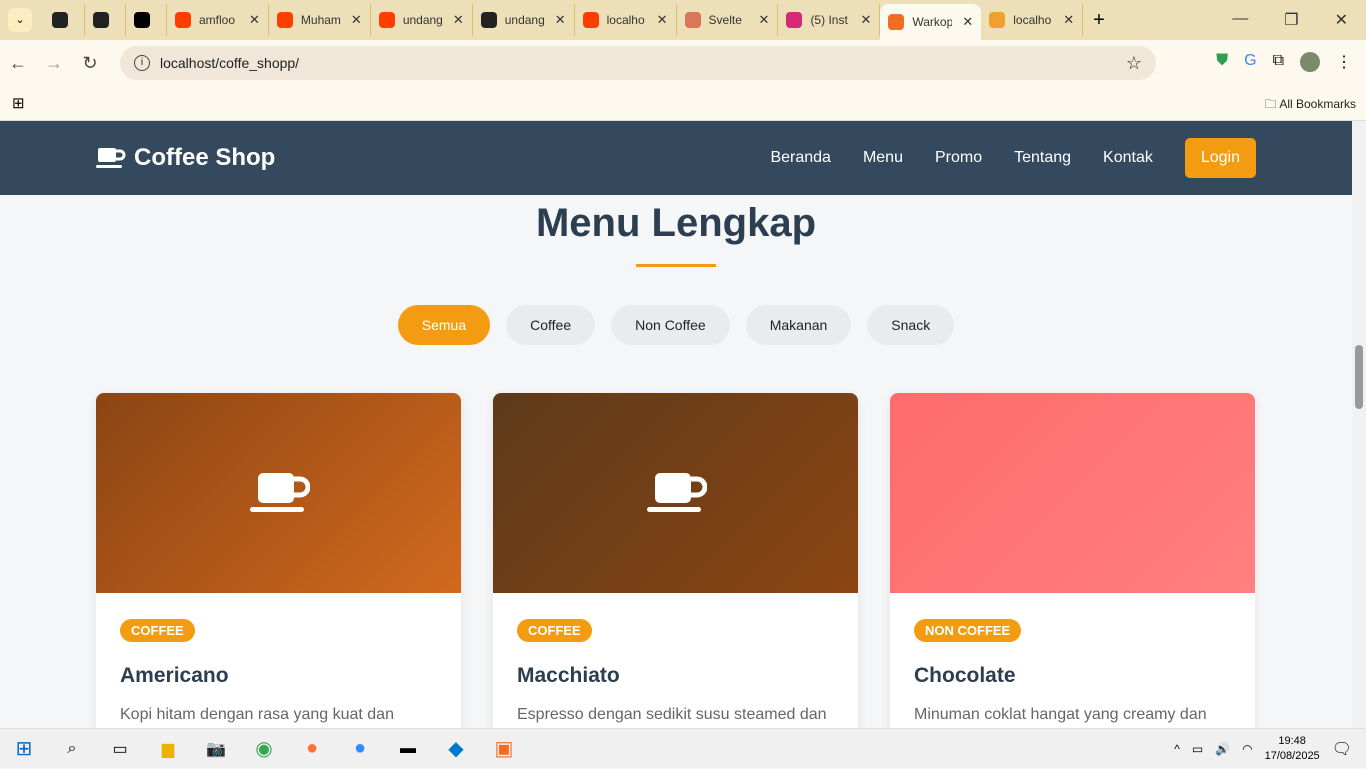 Image resolution: width=1366 pixels, height=769 pixels. Describe the element at coordinates (360, 749) in the screenshot. I see `zoom-icon: ●` at that location.